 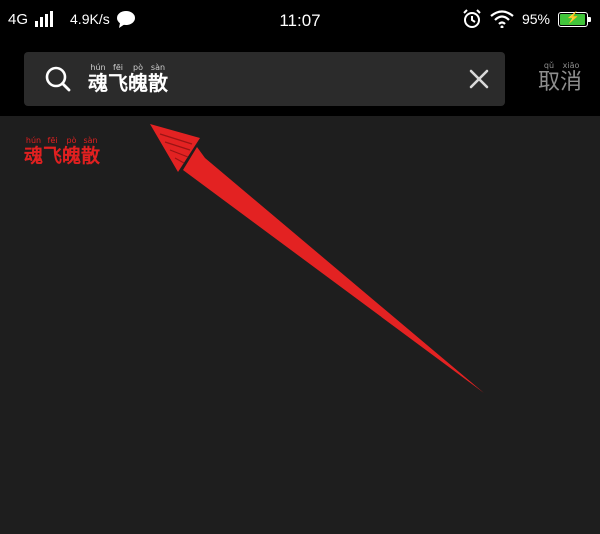 I want to click on clear-icon, so click(x=479, y=79).